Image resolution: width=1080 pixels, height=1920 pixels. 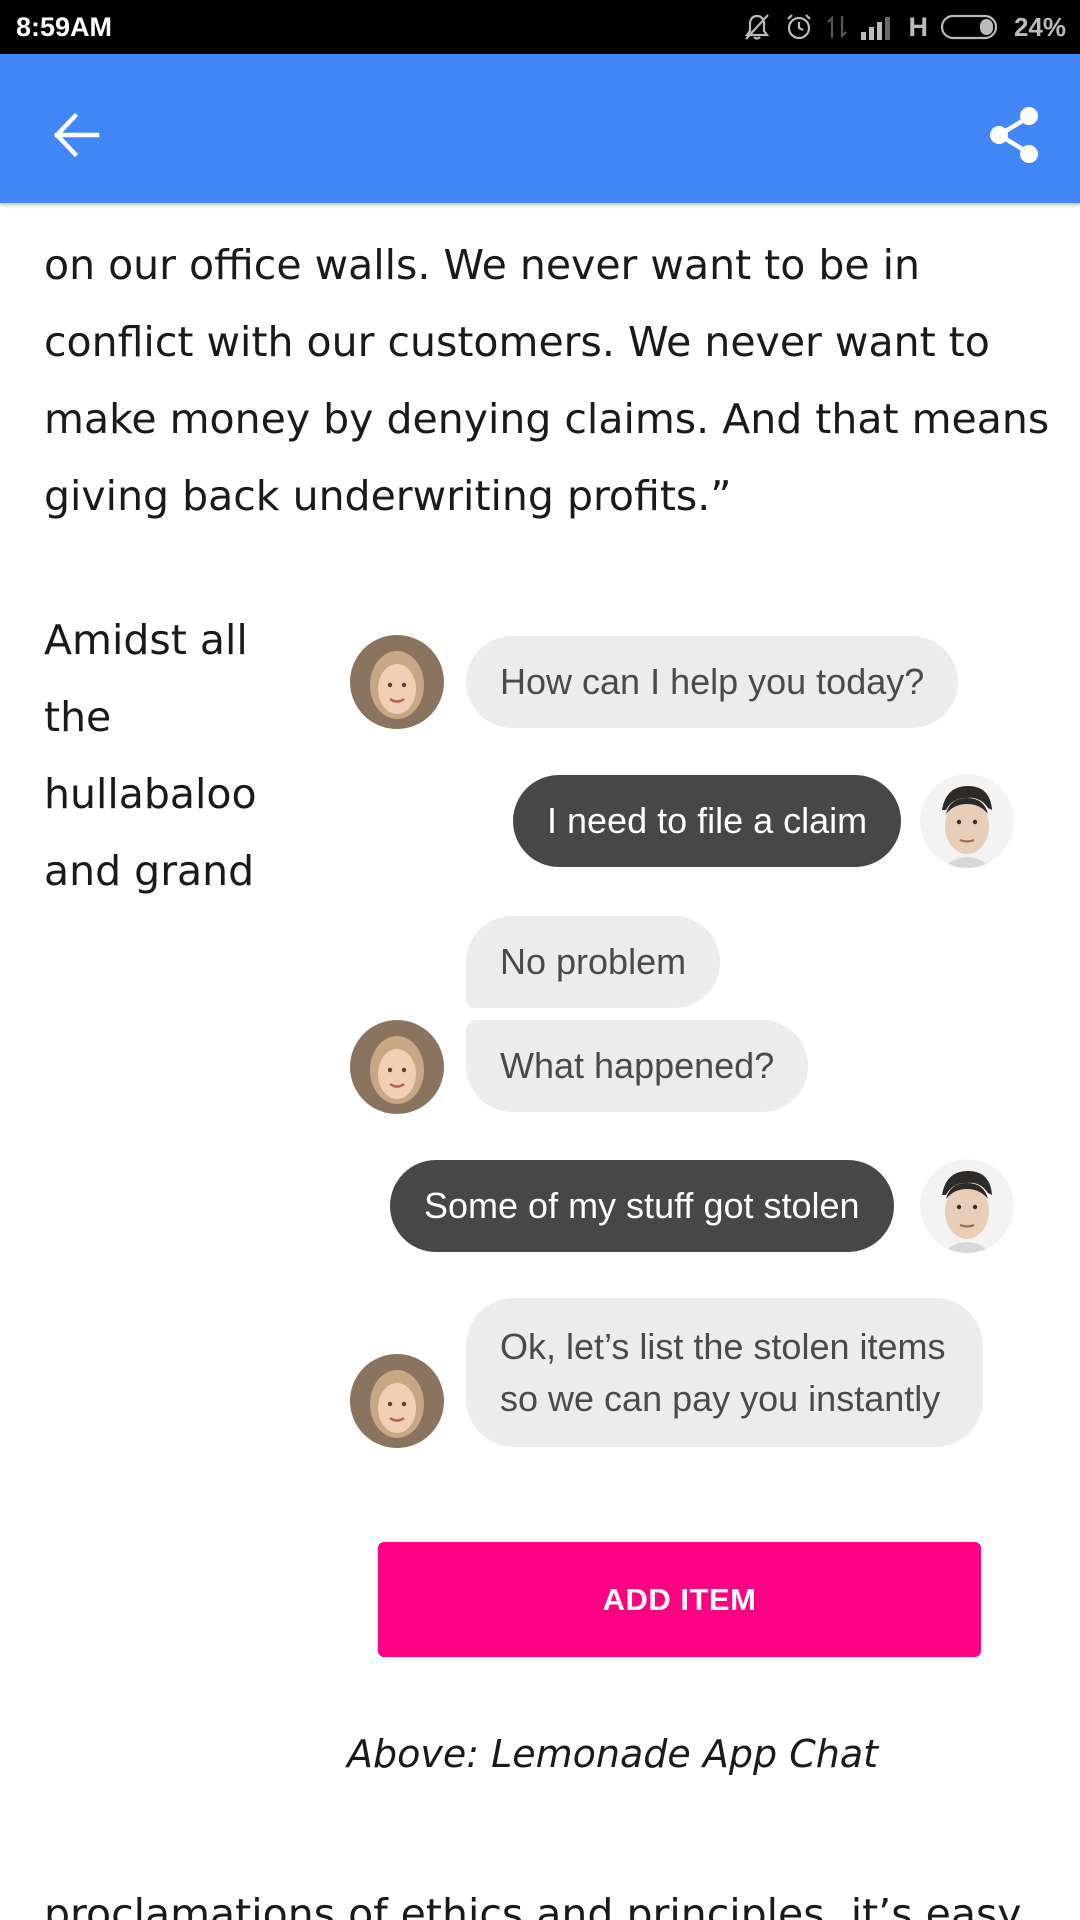 What do you see at coordinates (64, 27) in the screenshot?
I see `status-time: 8:59AM` at bounding box center [64, 27].